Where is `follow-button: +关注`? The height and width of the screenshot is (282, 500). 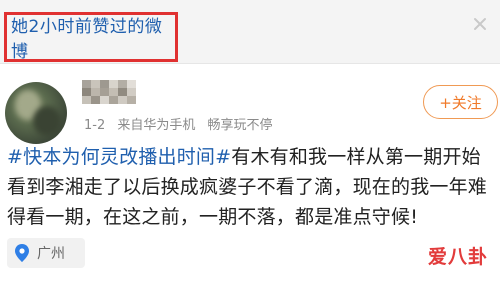
follow-button: +关注 is located at coordinates (460, 102).